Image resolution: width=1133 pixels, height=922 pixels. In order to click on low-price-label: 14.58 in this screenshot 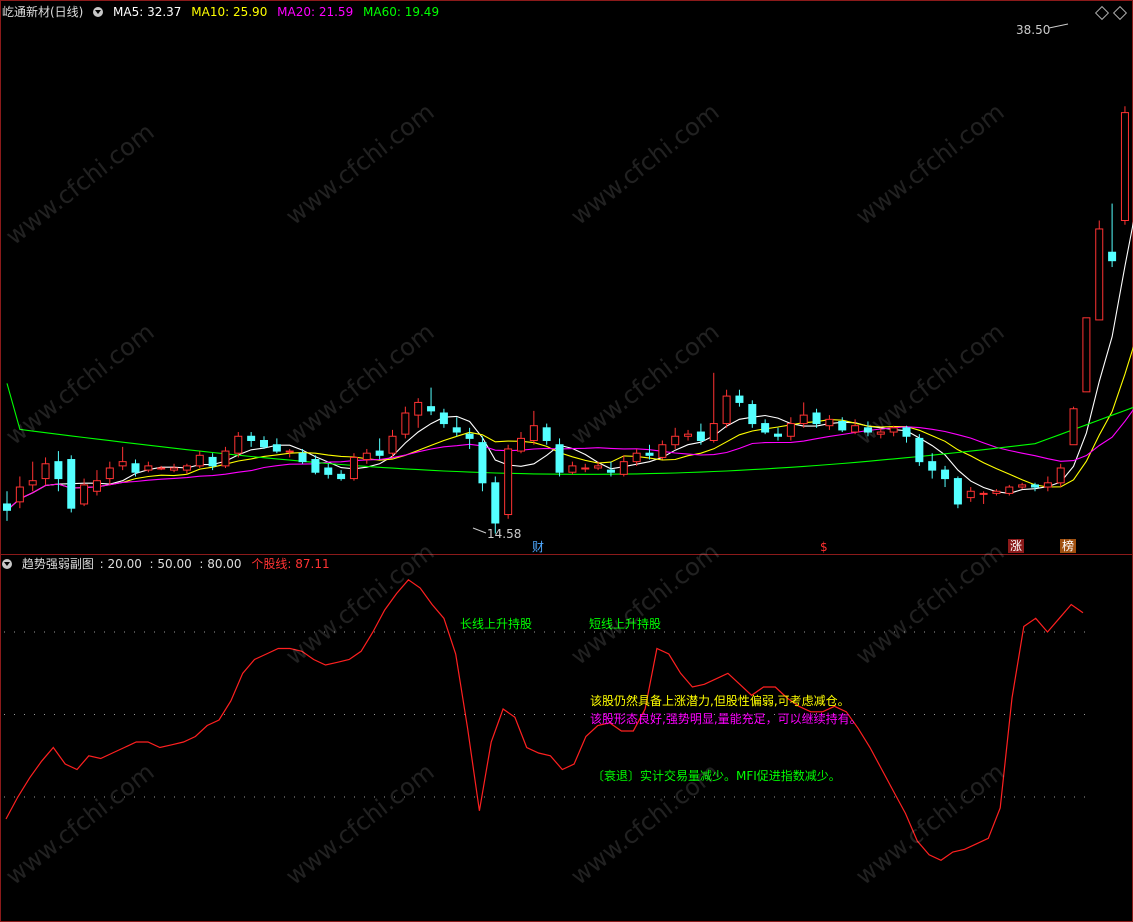, I will do `click(504, 534)`.